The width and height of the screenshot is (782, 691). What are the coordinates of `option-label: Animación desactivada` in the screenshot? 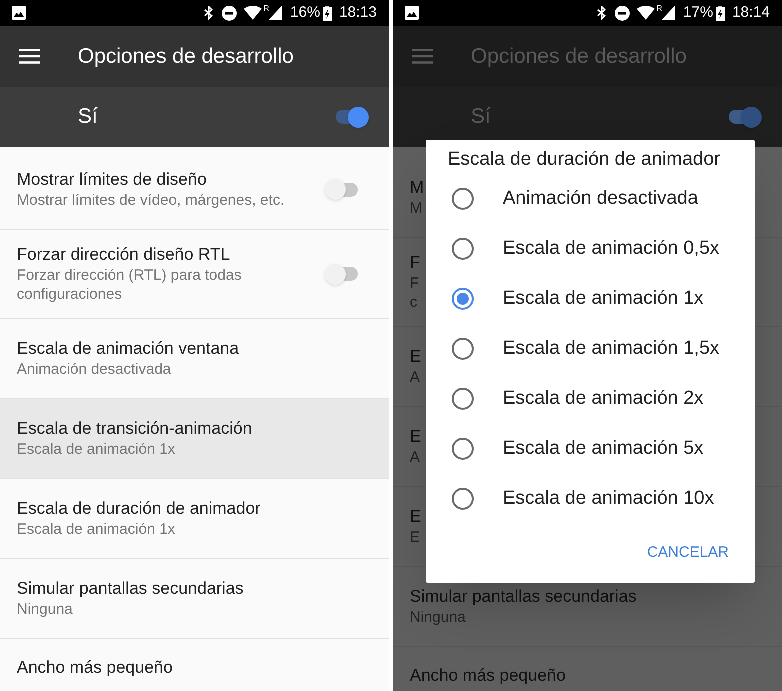 It's located at (600, 198).